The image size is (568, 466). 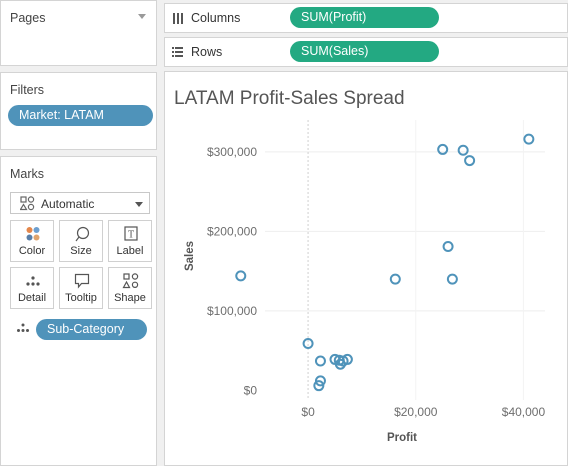 What do you see at coordinates (308, 412) in the screenshot?
I see `x-tick-label: $0` at bounding box center [308, 412].